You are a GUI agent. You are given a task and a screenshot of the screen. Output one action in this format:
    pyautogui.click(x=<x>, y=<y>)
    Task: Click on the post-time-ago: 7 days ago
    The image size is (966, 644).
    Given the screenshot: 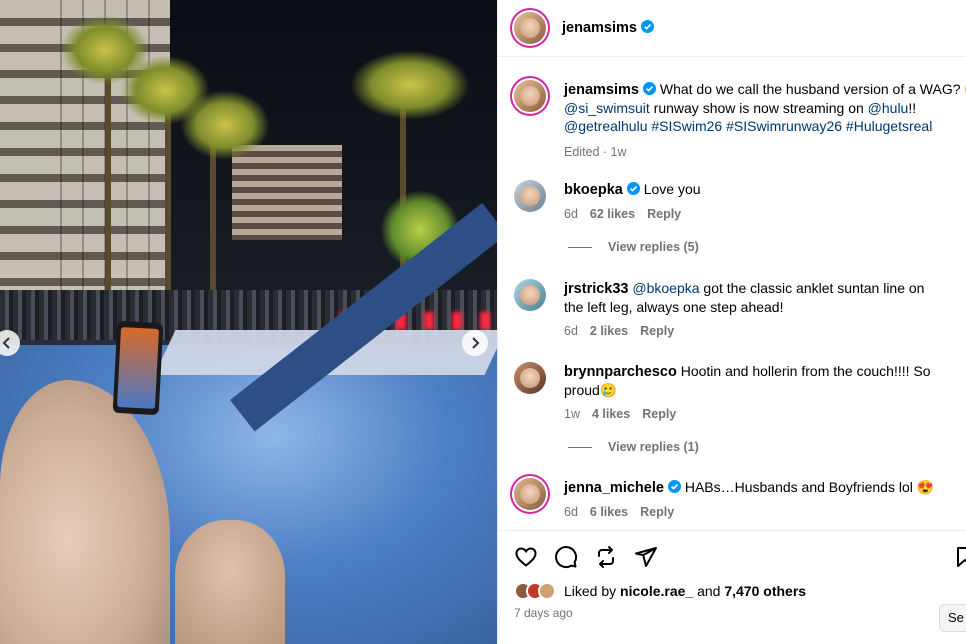 What is the action you would take?
    pyautogui.click(x=543, y=613)
    